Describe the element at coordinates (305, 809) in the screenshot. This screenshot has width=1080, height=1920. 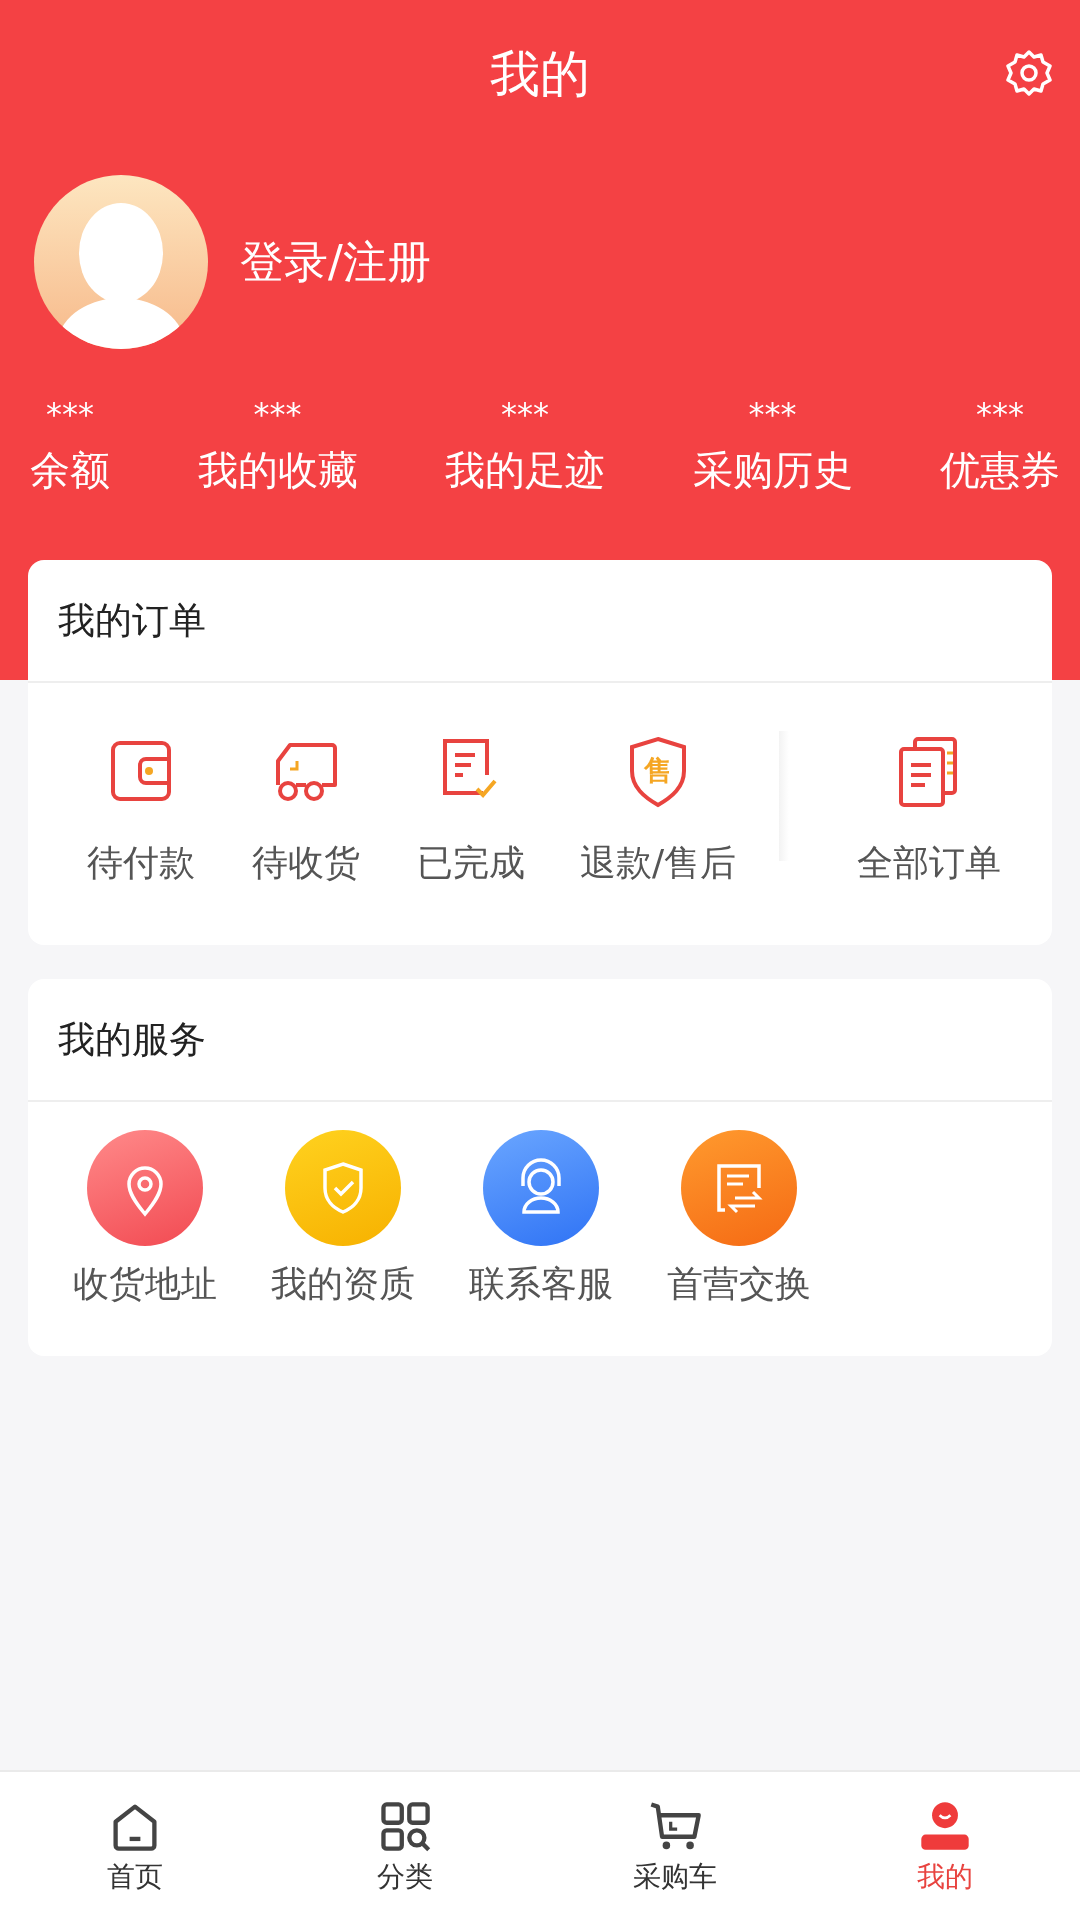
I see `order-status-item: 待收货` at that location.